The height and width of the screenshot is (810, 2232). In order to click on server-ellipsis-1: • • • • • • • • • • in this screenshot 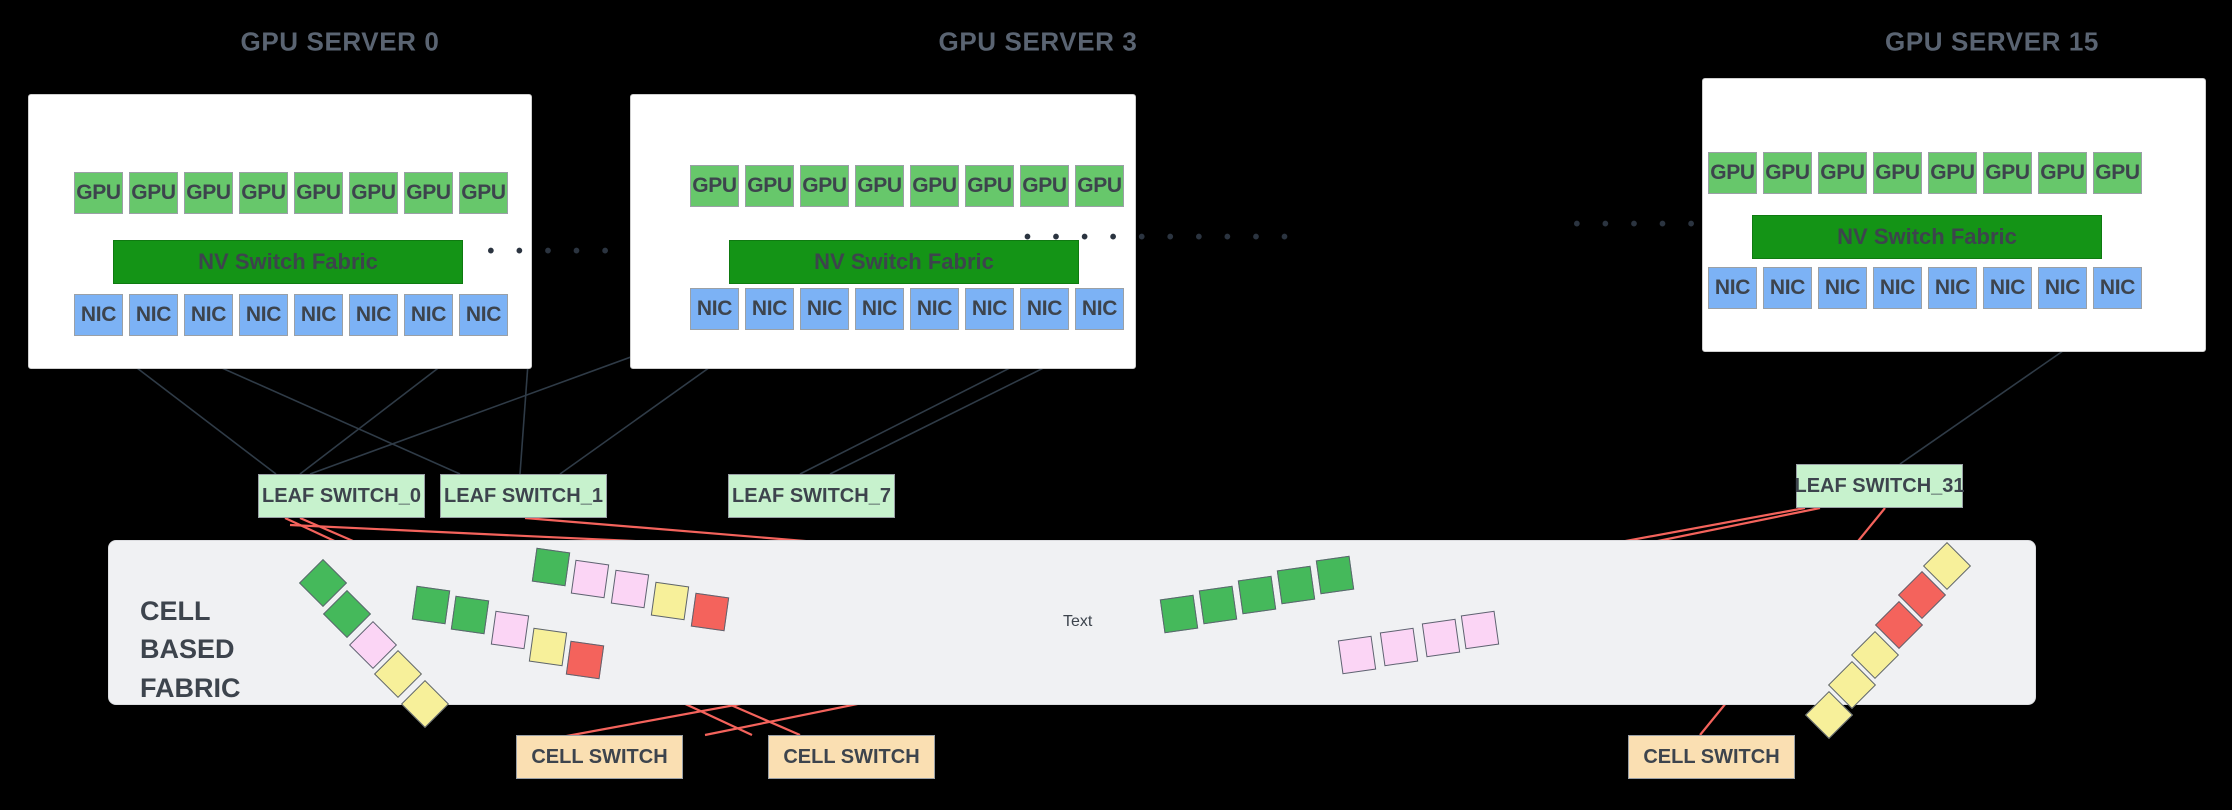, I will do `click(1160, 237)`.